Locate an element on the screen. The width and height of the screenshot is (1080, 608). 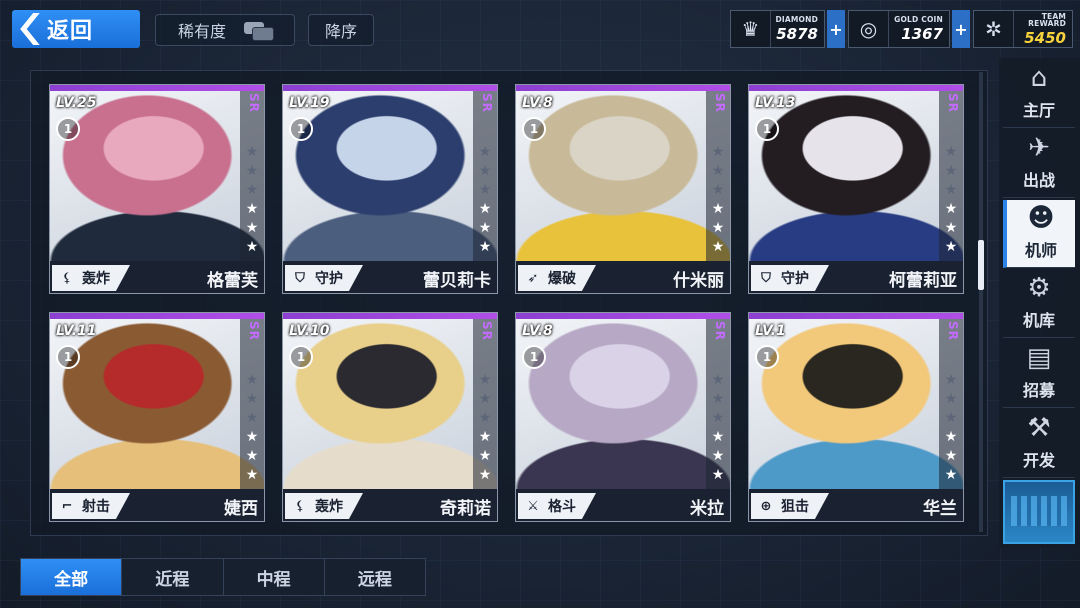
pilot-card: LV.13 1 SR ★ ★ ★ ★ ★ ★ ⛉ 守护 柯蕾莉亚 is located at coordinates (856, 189).